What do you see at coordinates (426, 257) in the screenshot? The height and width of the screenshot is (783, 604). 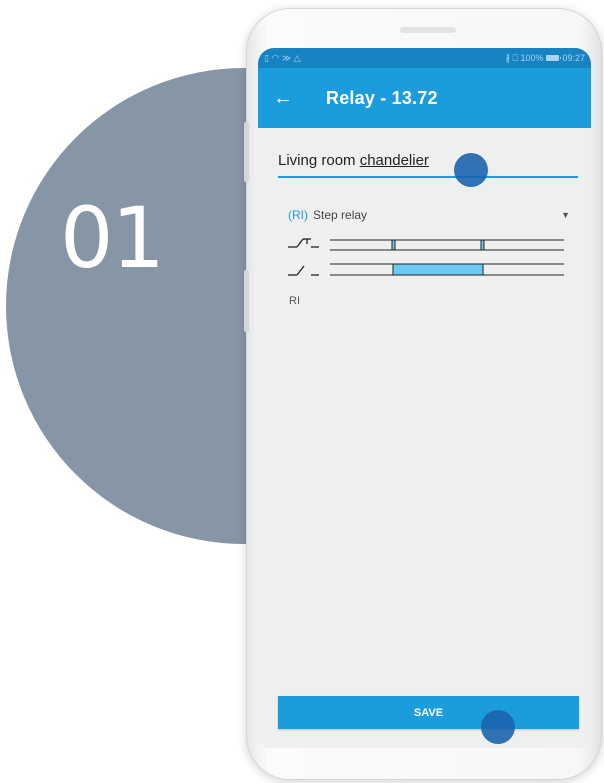 I see `relay-timing-diagram` at bounding box center [426, 257].